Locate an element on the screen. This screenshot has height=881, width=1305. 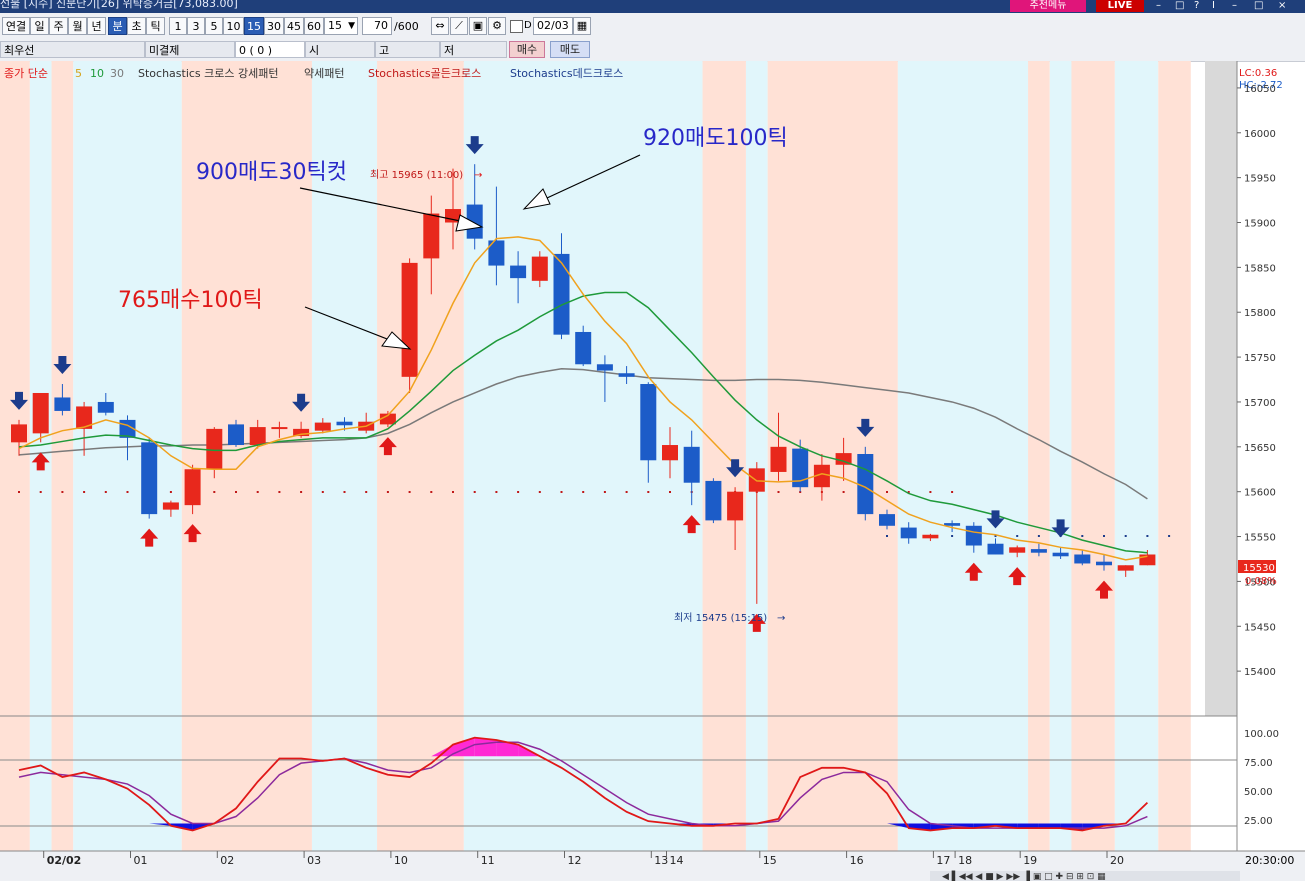
annotation-sell-900: 900매도30틱컷 is located at coordinates (271, 172).